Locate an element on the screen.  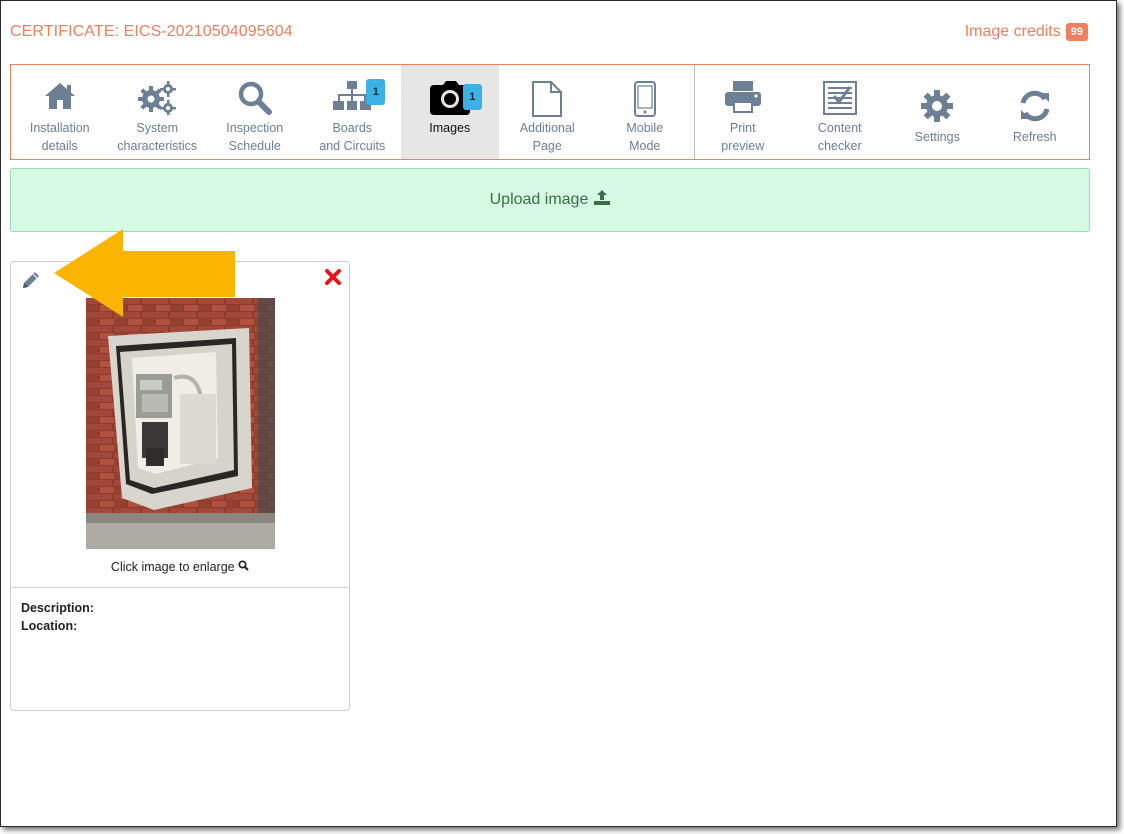
toolbar-label: Boards and Circuits is located at coordinates (352, 137).